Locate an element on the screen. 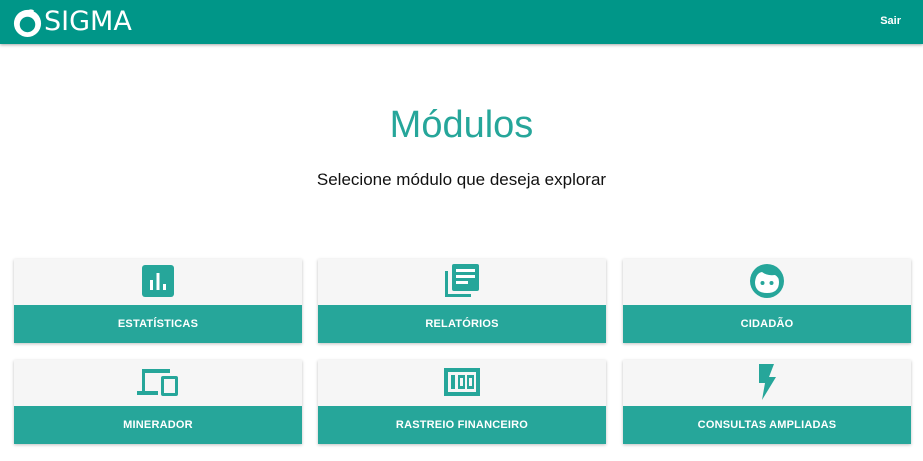 Image resolution: width=923 pixels, height=461 pixels. module-card-estatisticas: ESTATÍSTICAS is located at coordinates (158, 301).